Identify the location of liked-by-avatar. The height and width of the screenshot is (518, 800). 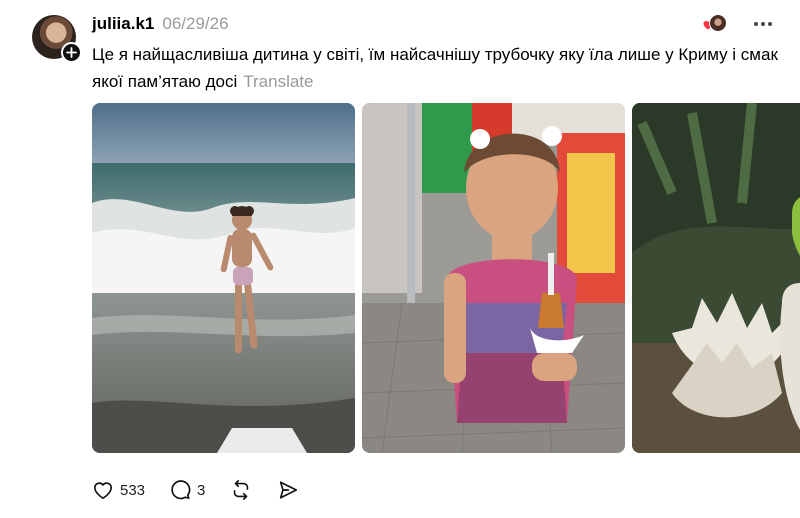
(718, 23).